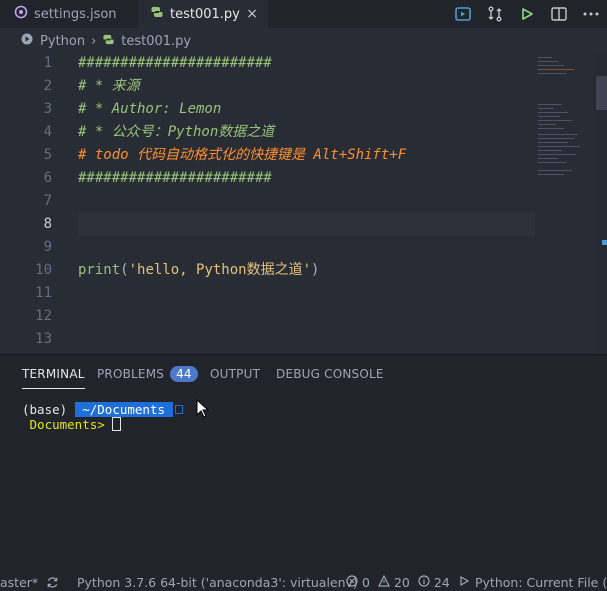  Describe the element at coordinates (270, 316) in the screenshot. I see `code-line: 12` at that location.